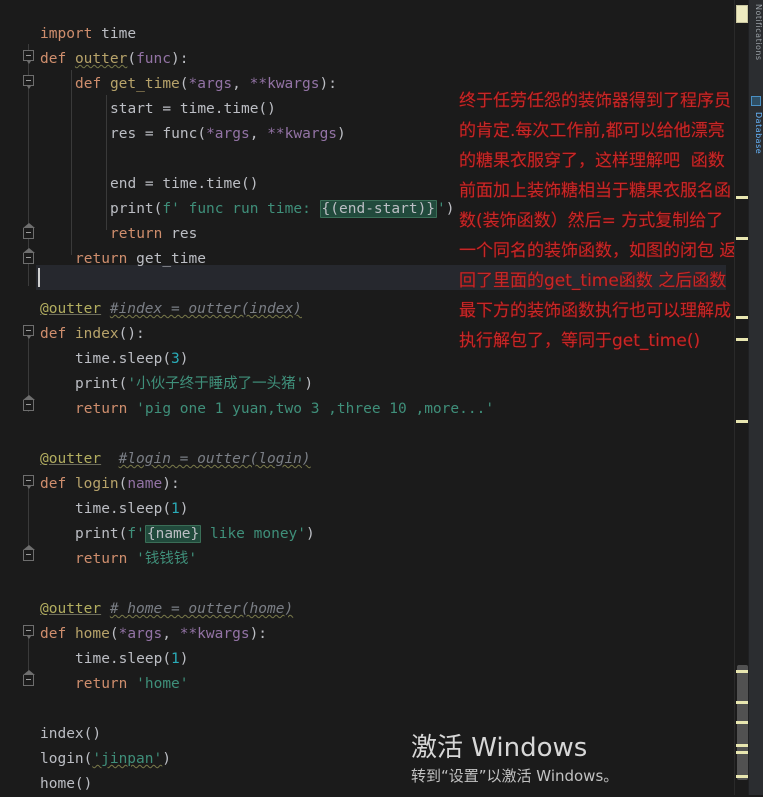 The width and height of the screenshot is (763, 797). Describe the element at coordinates (39, 277) in the screenshot. I see `text-caret` at that location.